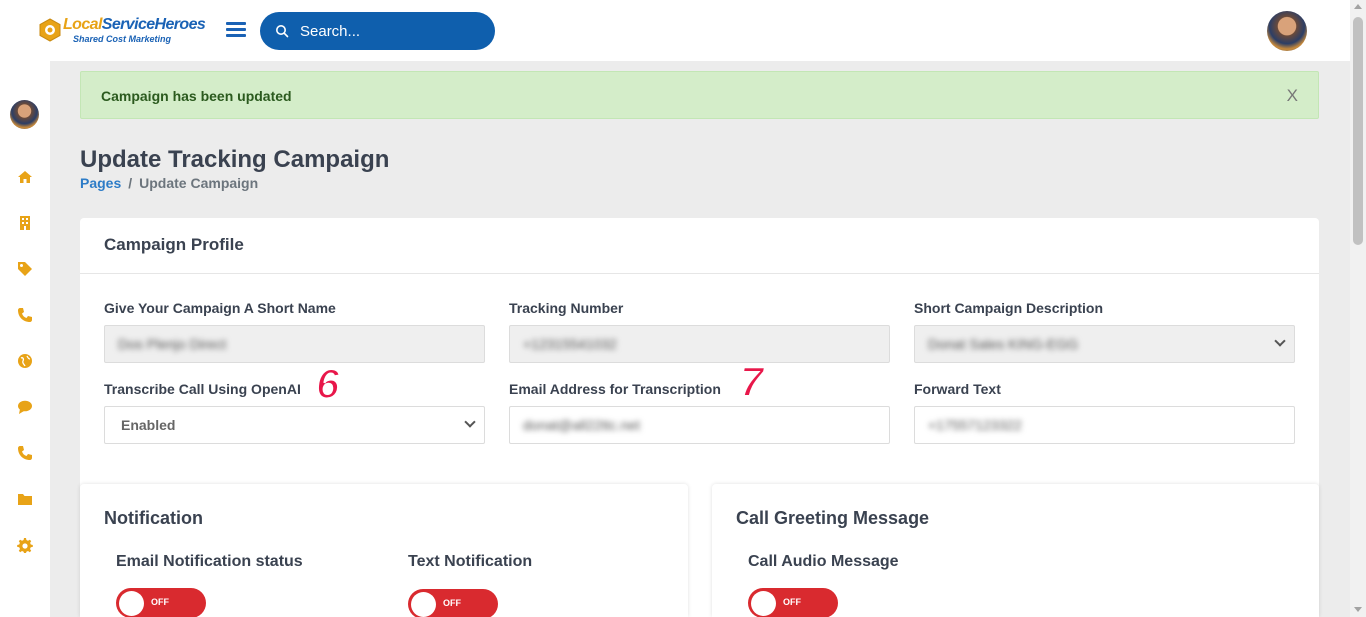 This screenshot has height=617, width=1366. What do you see at coordinates (751, 381) in the screenshot?
I see `annotation-number: 7` at bounding box center [751, 381].